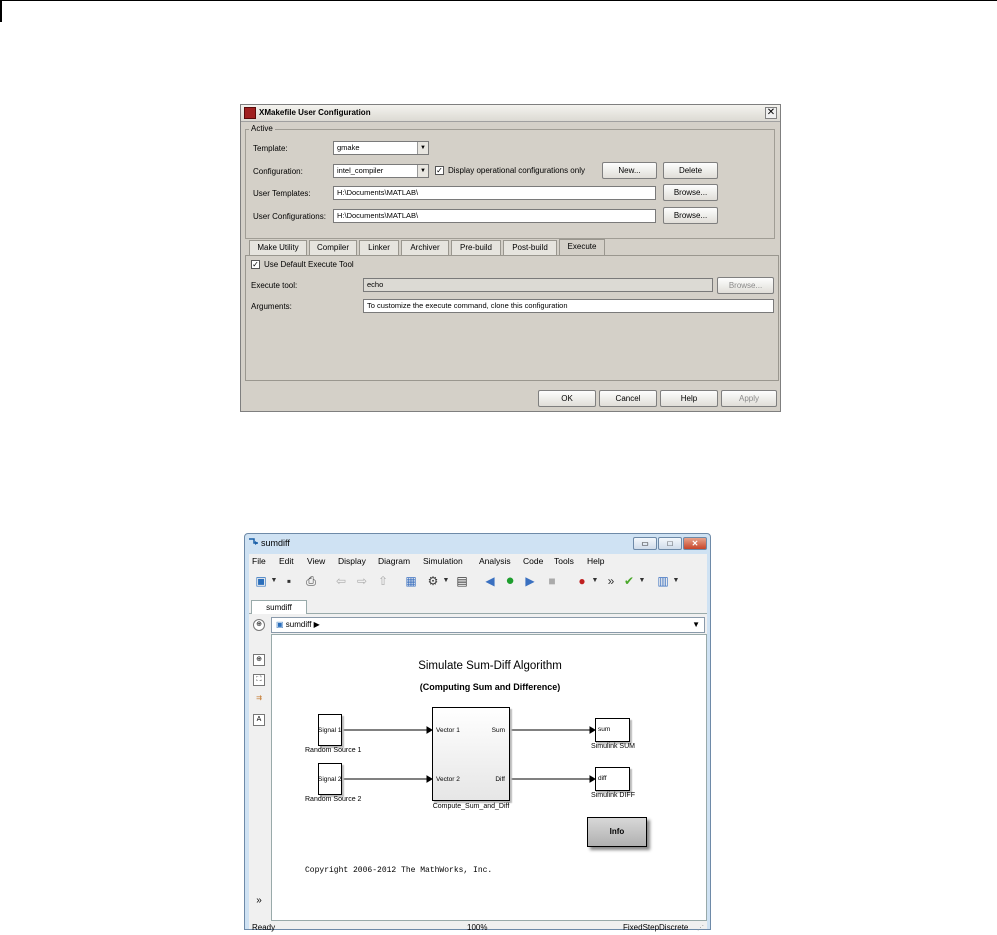 This screenshot has width=997, height=935. What do you see at coordinates (690, 170) in the screenshot?
I see `delete-button: Delete` at bounding box center [690, 170].